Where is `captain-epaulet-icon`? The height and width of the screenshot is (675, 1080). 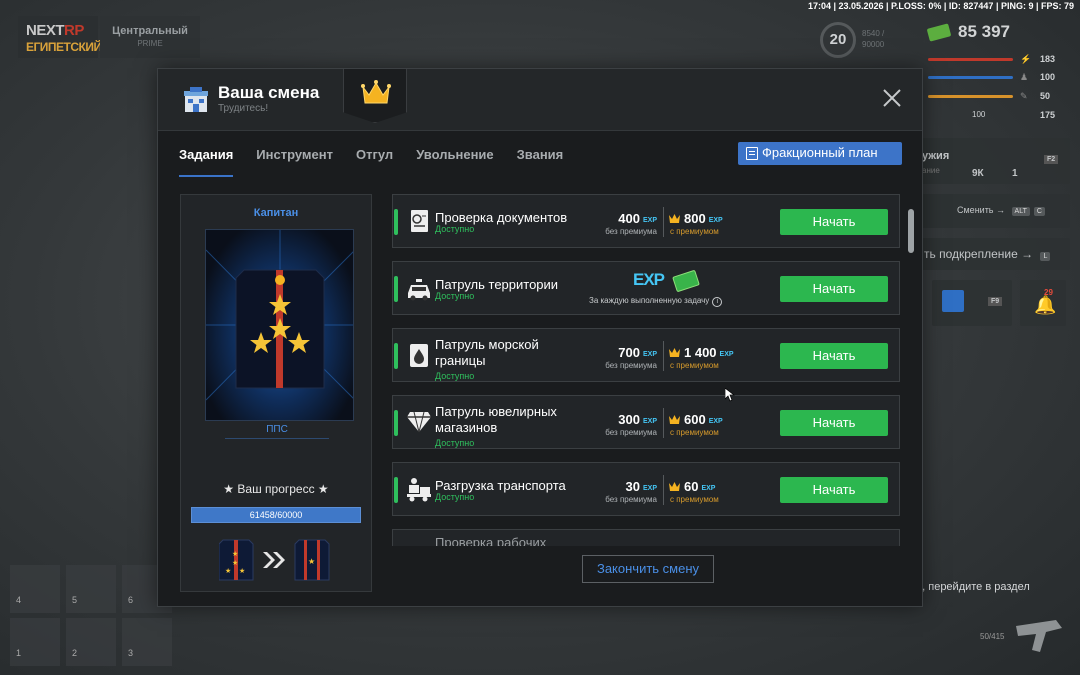
captain-epaulet-icon is located at coordinates (279, 315).